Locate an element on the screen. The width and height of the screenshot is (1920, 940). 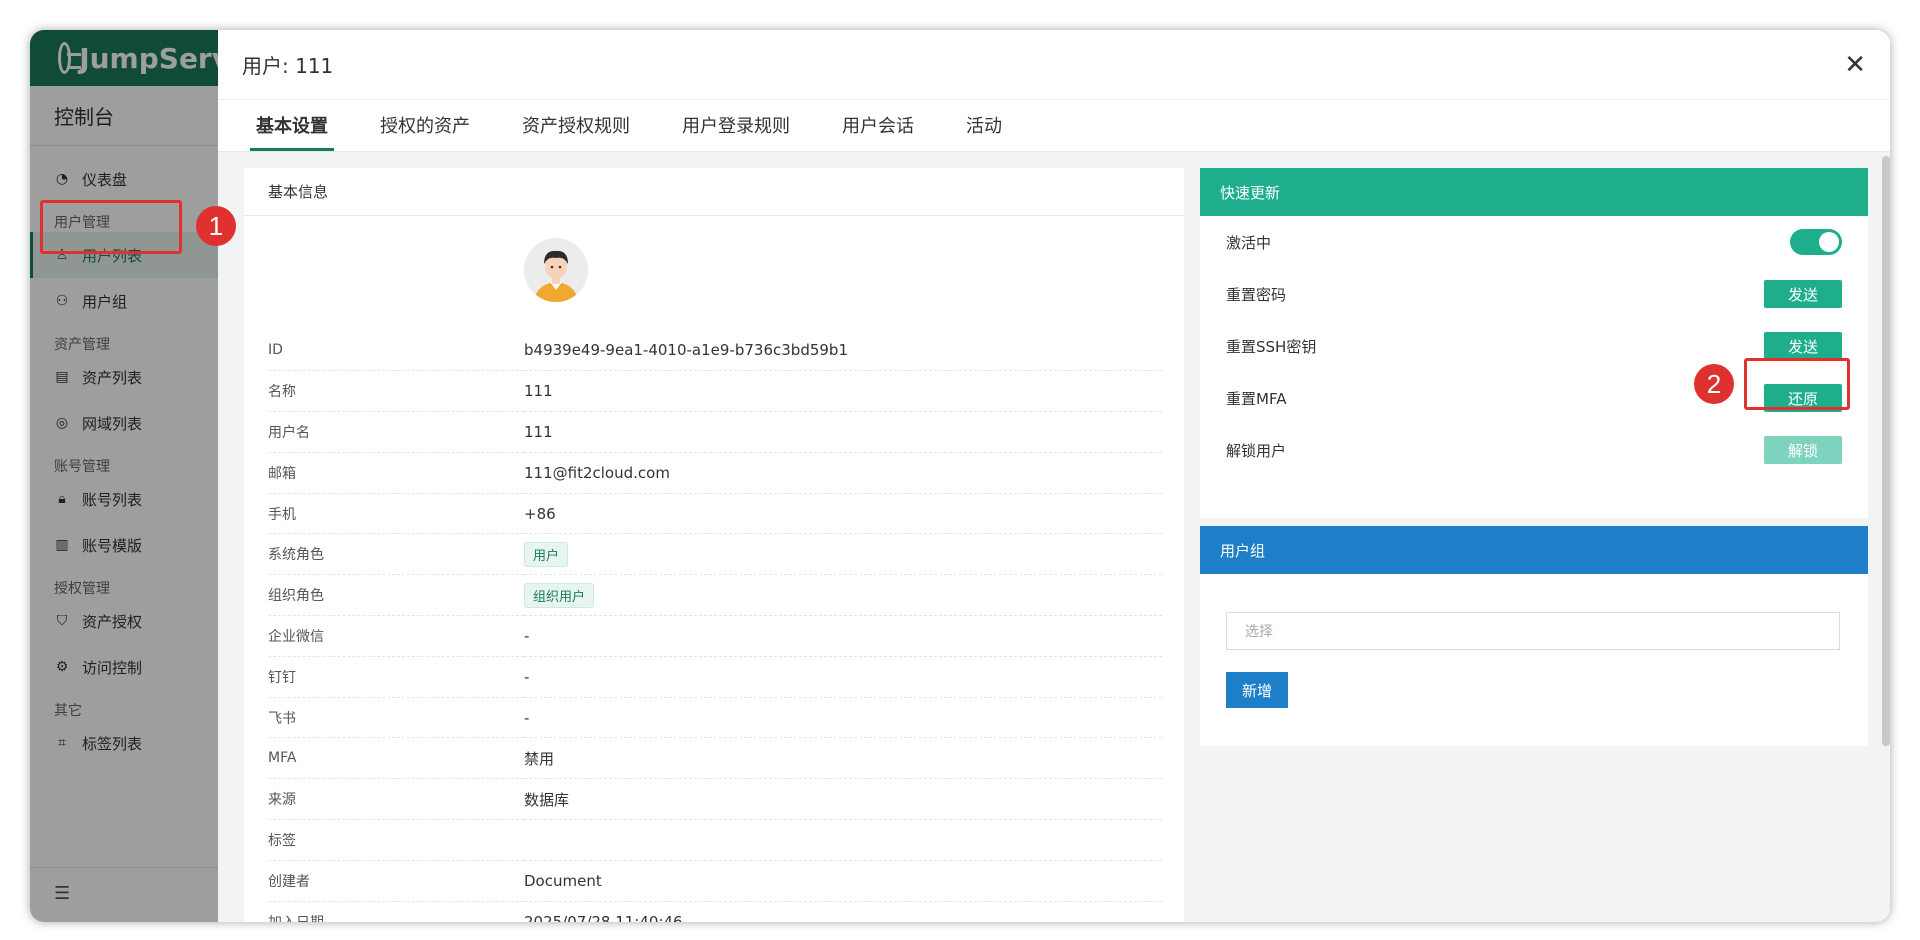
reset-password-label: 重置密码 is located at coordinates (1256, 294).